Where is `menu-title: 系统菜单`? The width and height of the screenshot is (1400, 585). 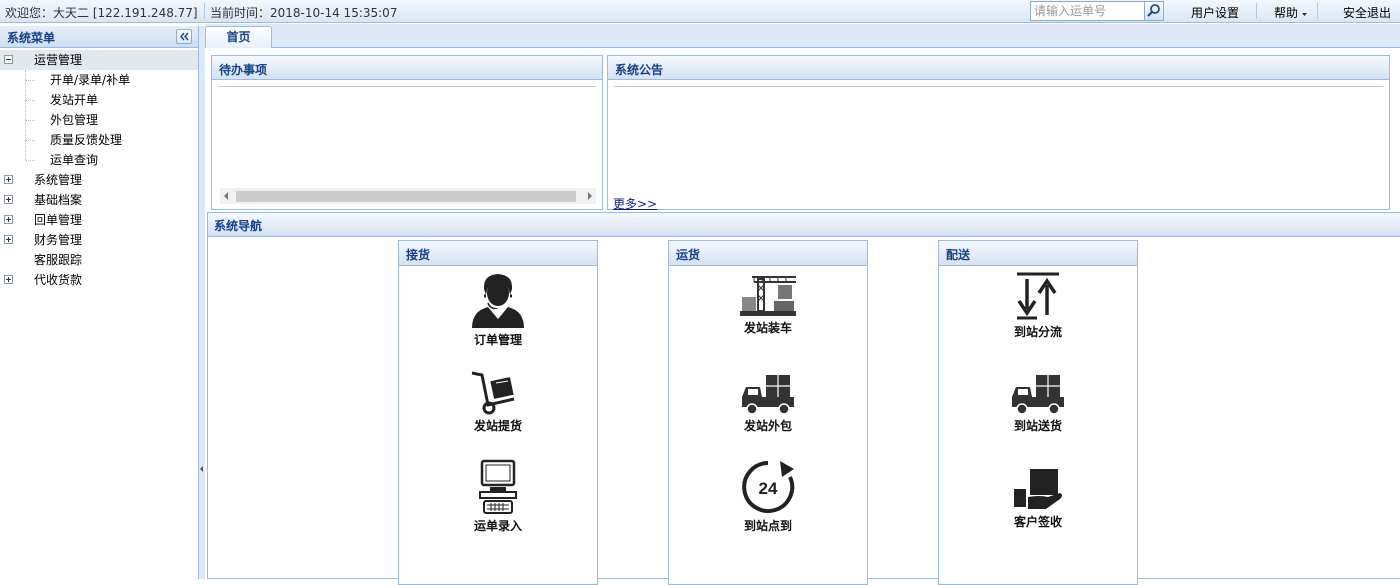
menu-title: 系统菜单 is located at coordinates (31, 38).